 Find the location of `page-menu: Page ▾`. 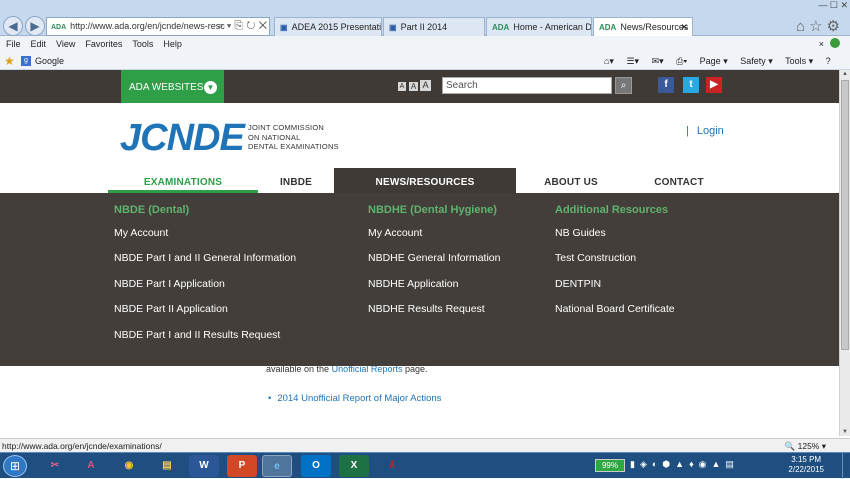

page-menu: Page ▾ is located at coordinates (714, 61).